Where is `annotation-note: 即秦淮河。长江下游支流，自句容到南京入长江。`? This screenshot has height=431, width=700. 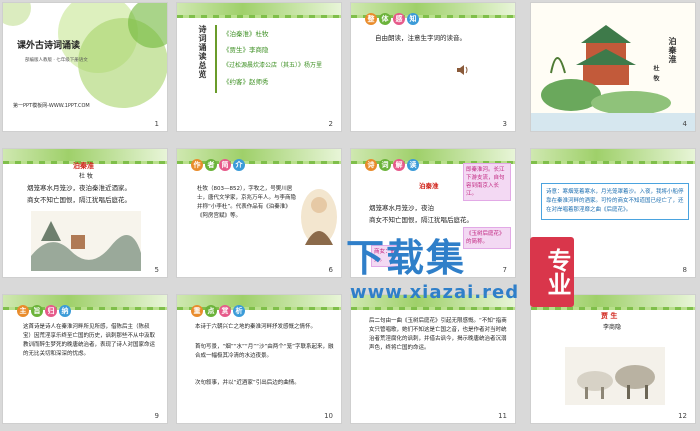
annotation-note: 即秦淮河。长江下游支流，自句容到南京入长江。 is located at coordinates (487, 182).